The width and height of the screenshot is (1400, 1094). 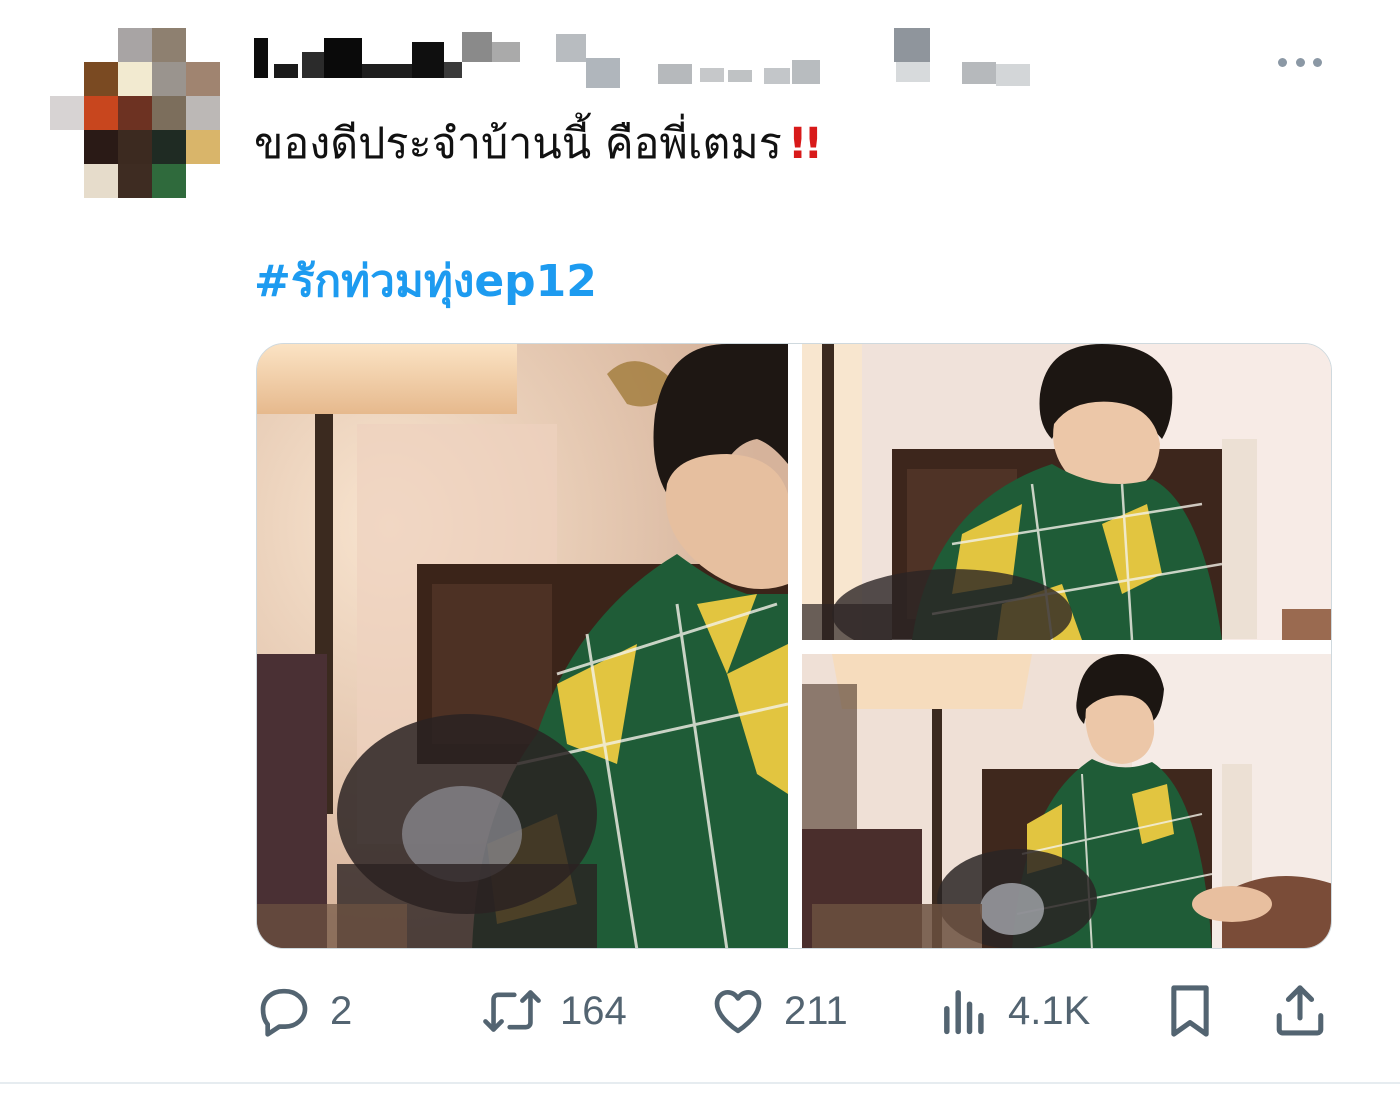 I want to click on views-icon, so click(x=965, y=1011).